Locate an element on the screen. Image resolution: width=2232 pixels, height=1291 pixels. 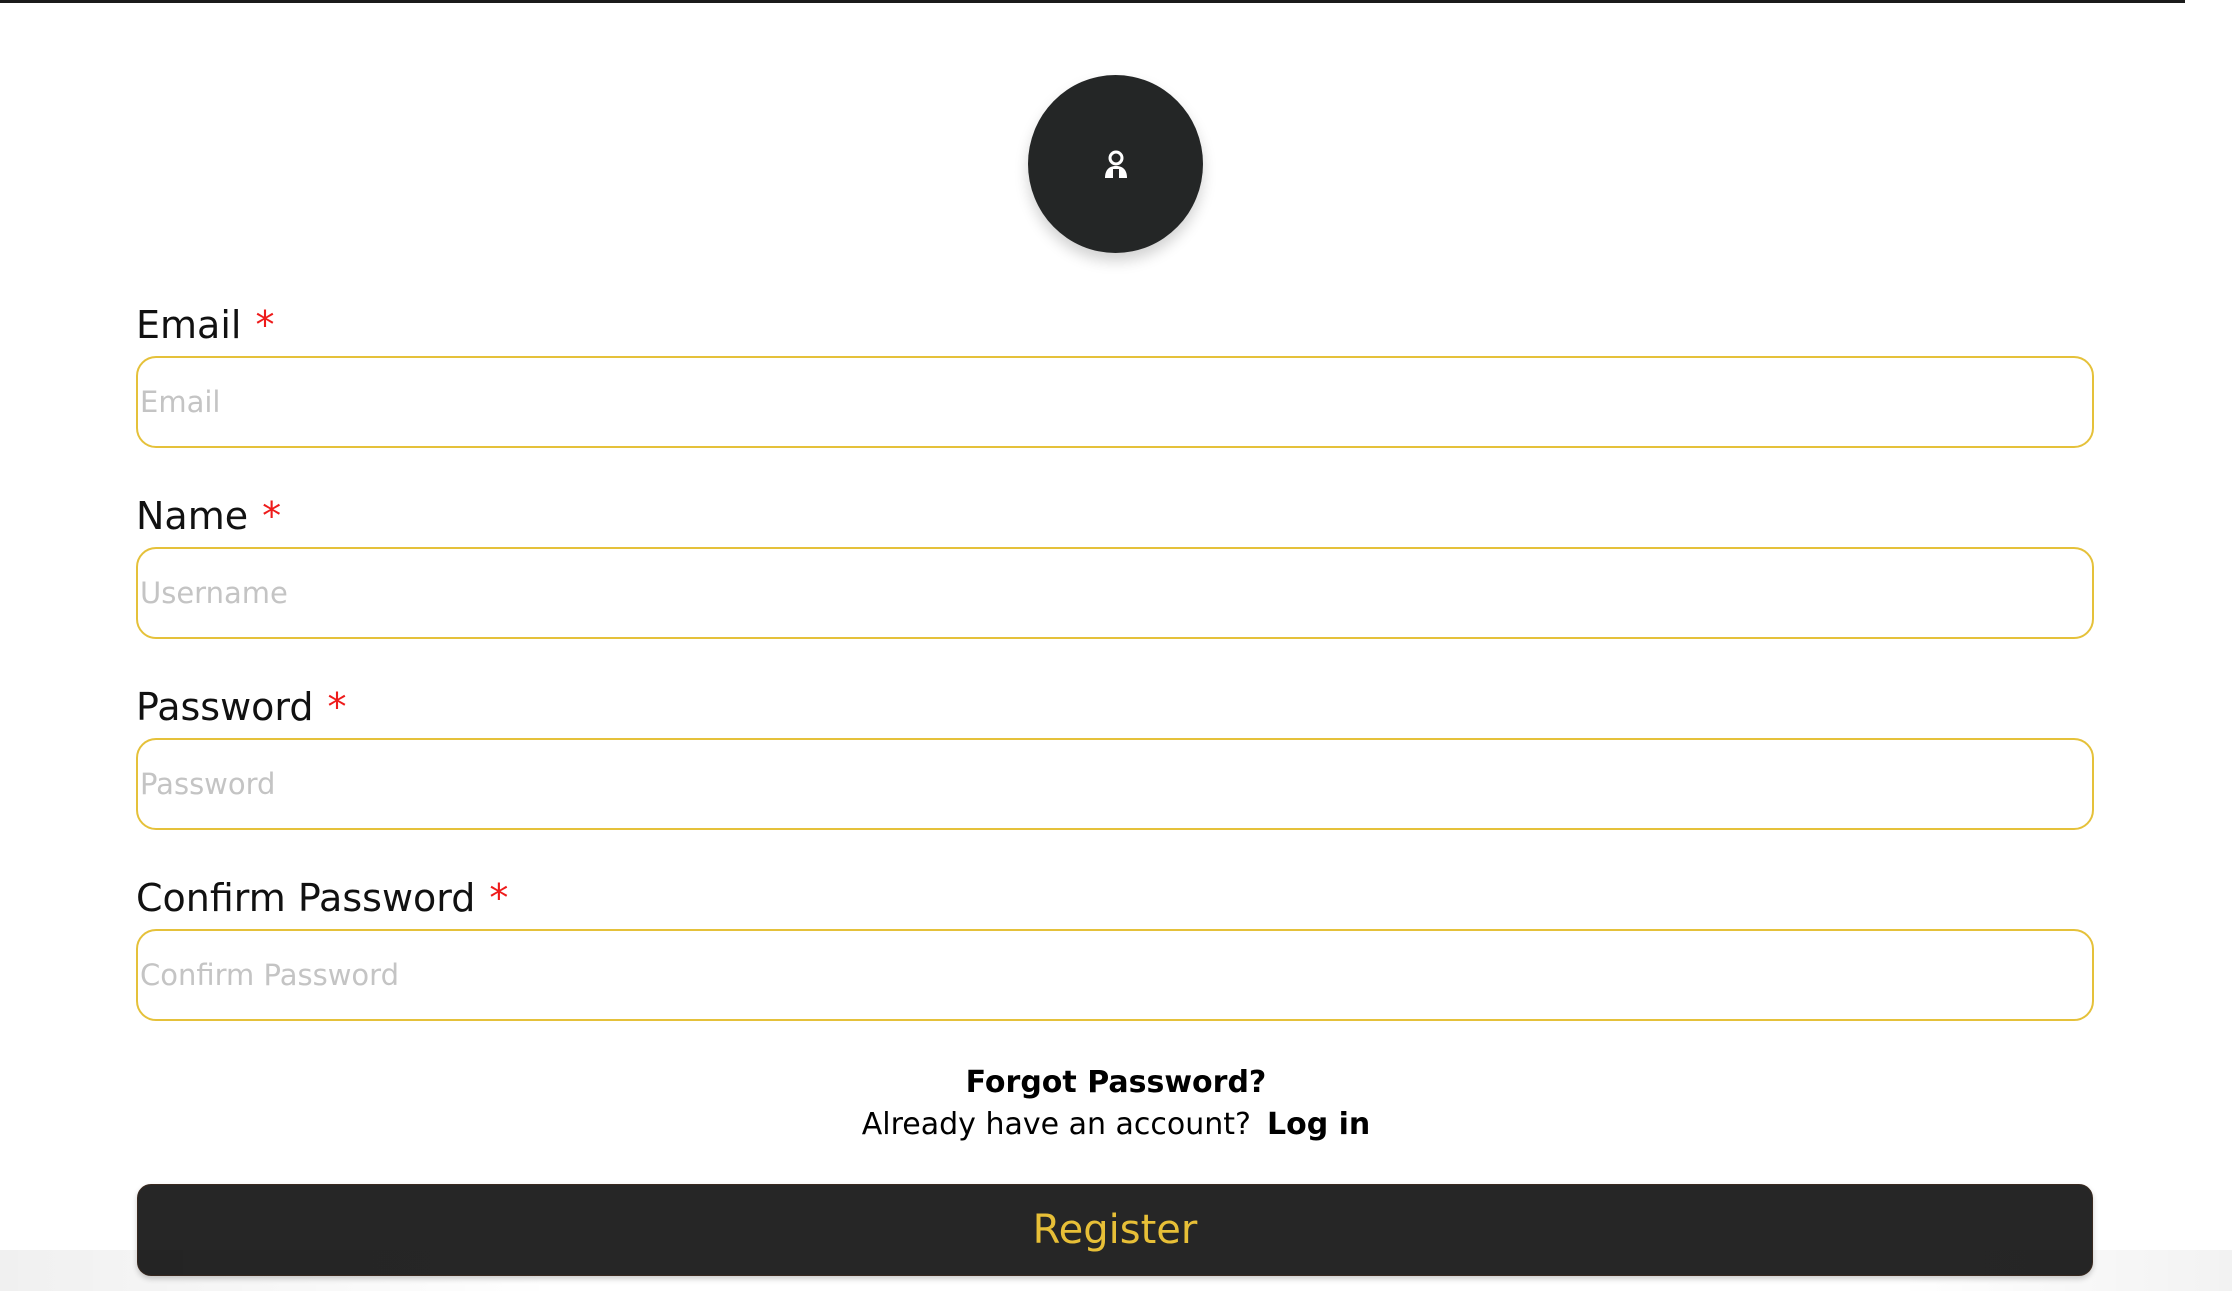
name-label: Name * is located at coordinates (209, 516).